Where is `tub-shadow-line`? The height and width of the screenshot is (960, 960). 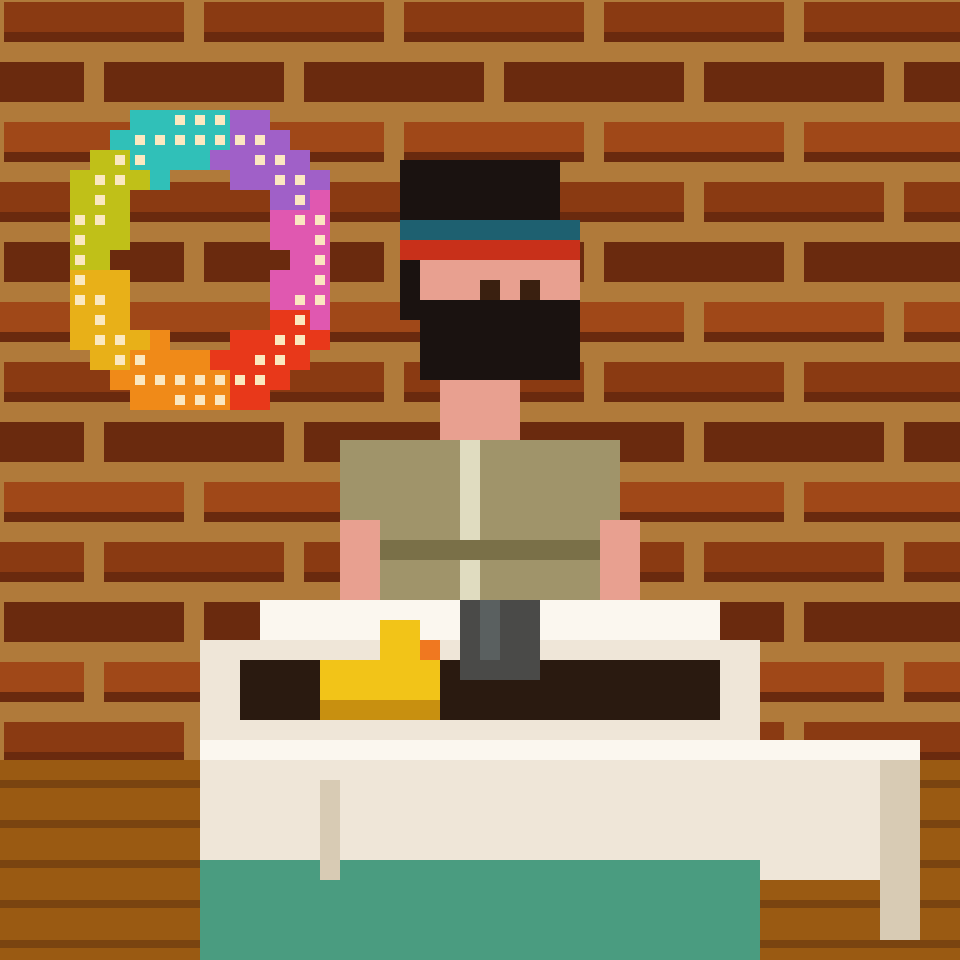 tub-shadow-line is located at coordinates (330, 830).